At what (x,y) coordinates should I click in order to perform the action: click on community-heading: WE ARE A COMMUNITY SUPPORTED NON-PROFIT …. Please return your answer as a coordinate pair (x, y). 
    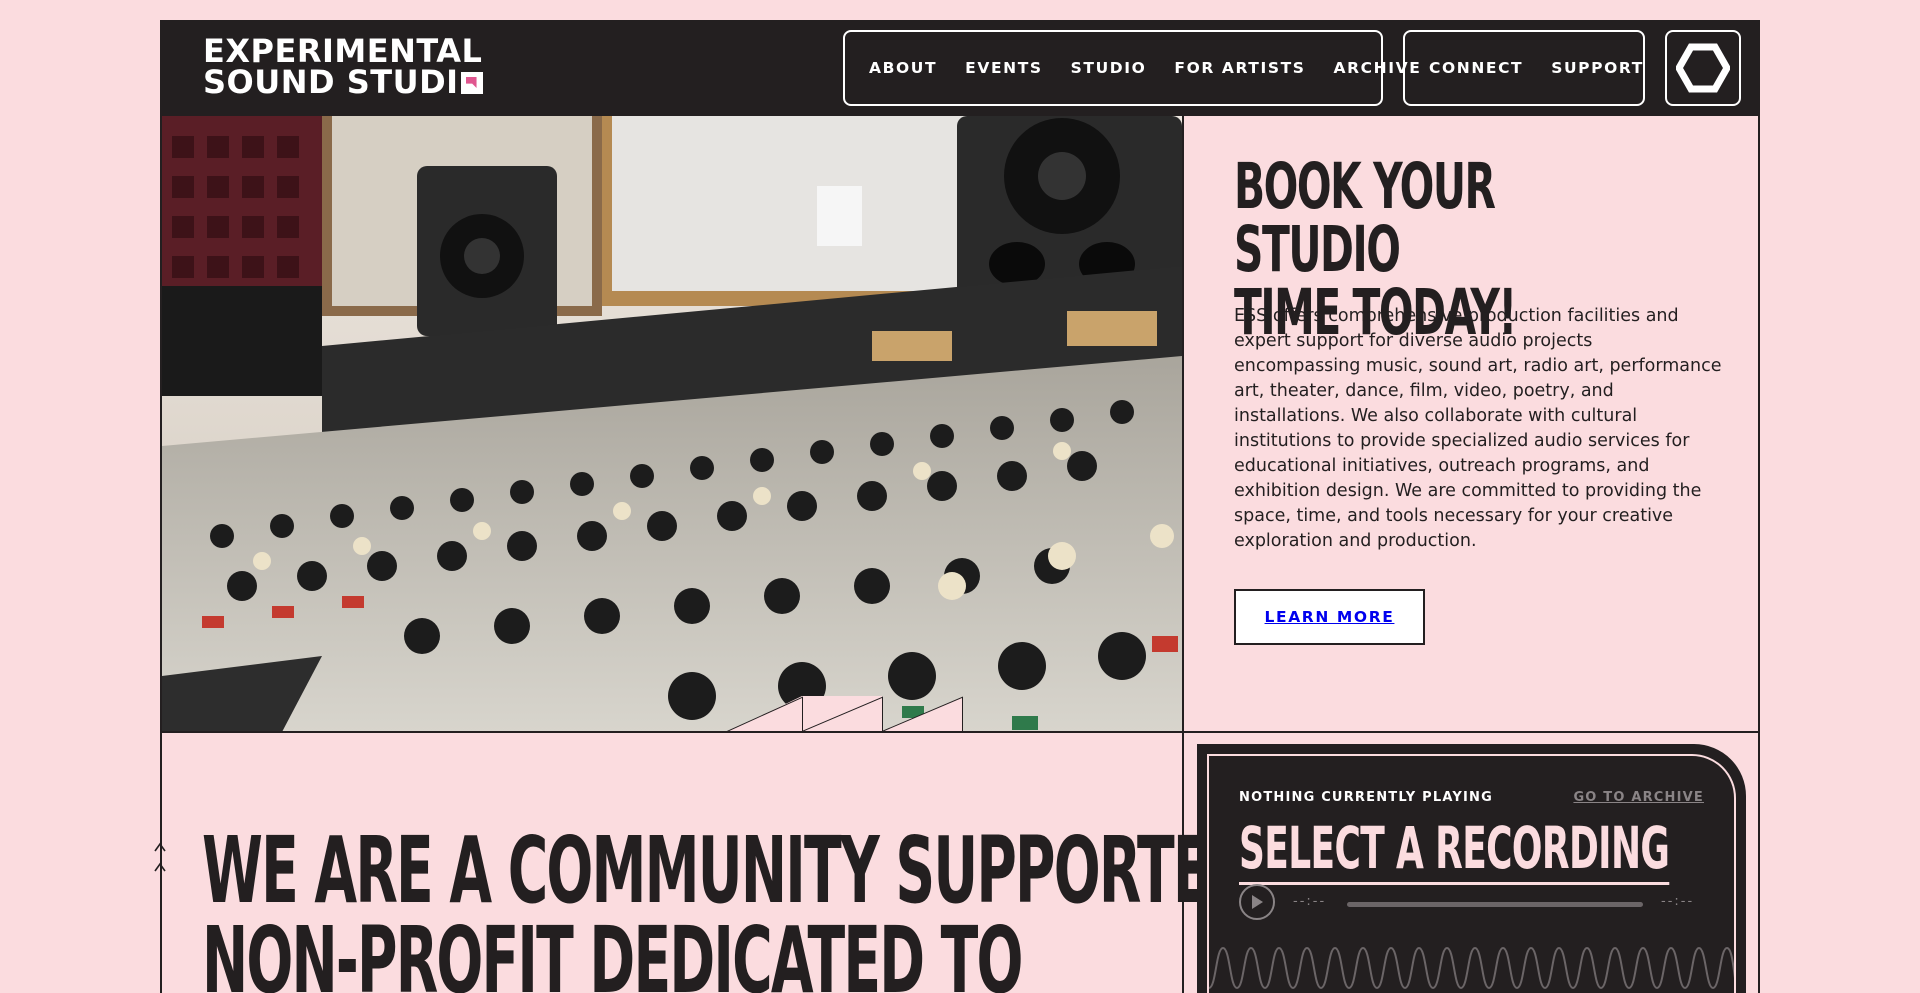
    Looking at the image, I should click on (728, 905).